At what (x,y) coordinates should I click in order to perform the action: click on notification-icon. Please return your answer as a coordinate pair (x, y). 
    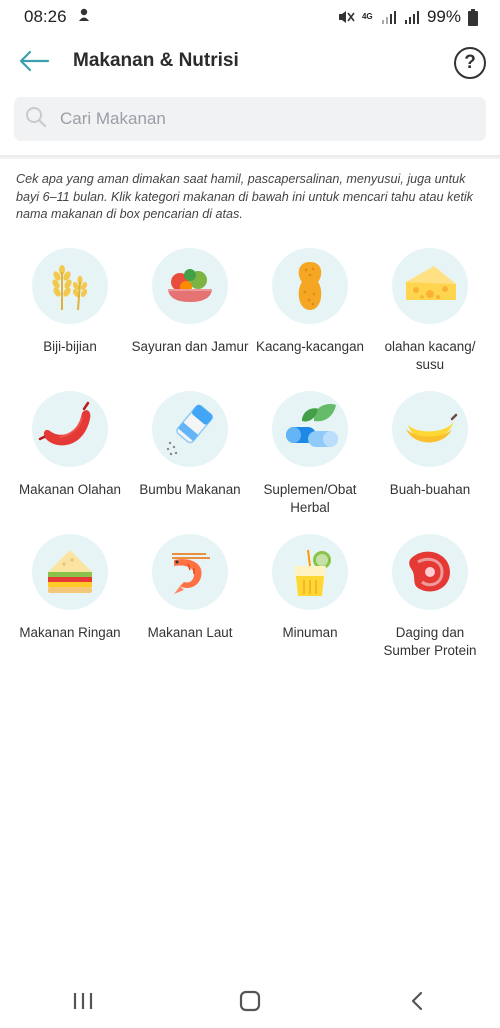
    Looking at the image, I should click on (84, 17).